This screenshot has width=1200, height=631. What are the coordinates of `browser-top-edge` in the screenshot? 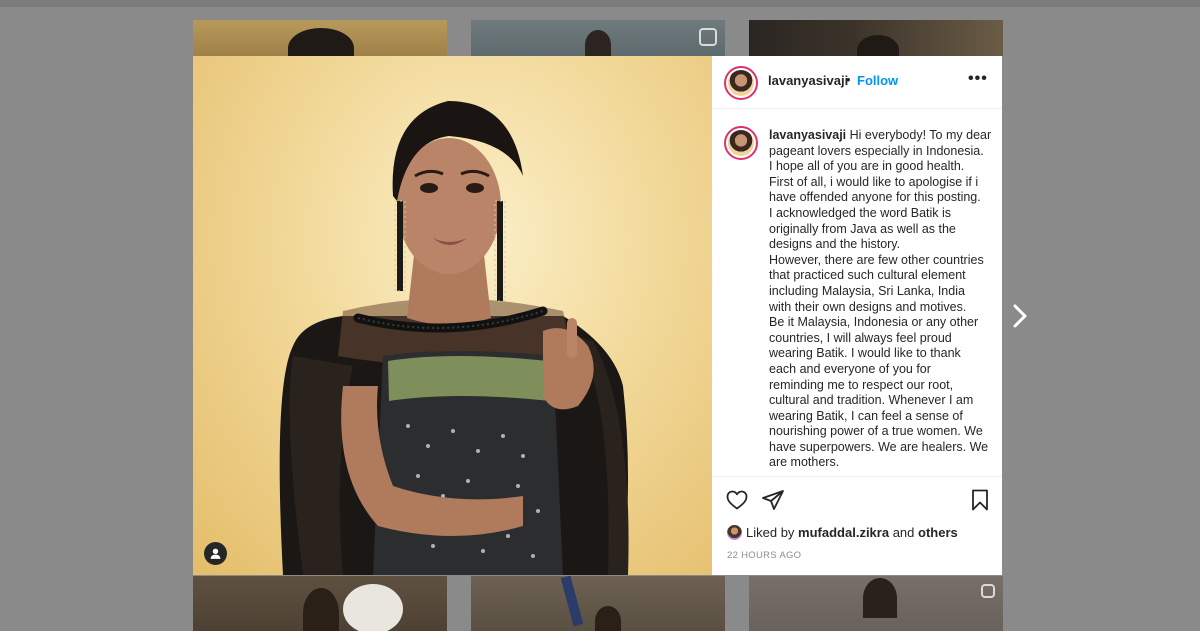 It's located at (600, 3).